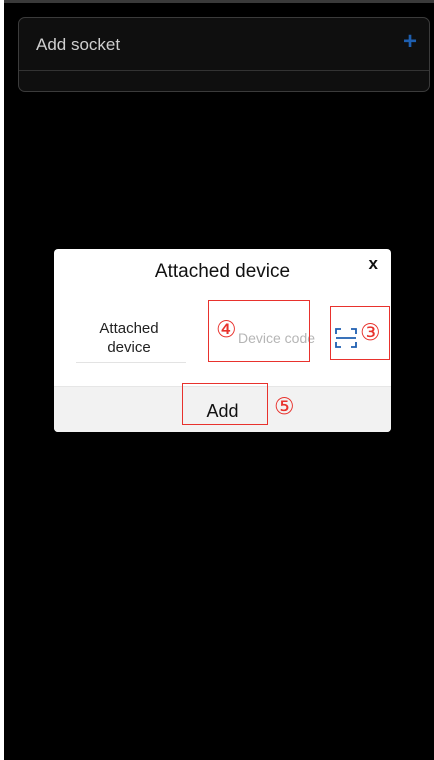 This screenshot has height=760, width=434. What do you see at coordinates (284, 407) in the screenshot?
I see `annotation-marker-5: ⑤` at bounding box center [284, 407].